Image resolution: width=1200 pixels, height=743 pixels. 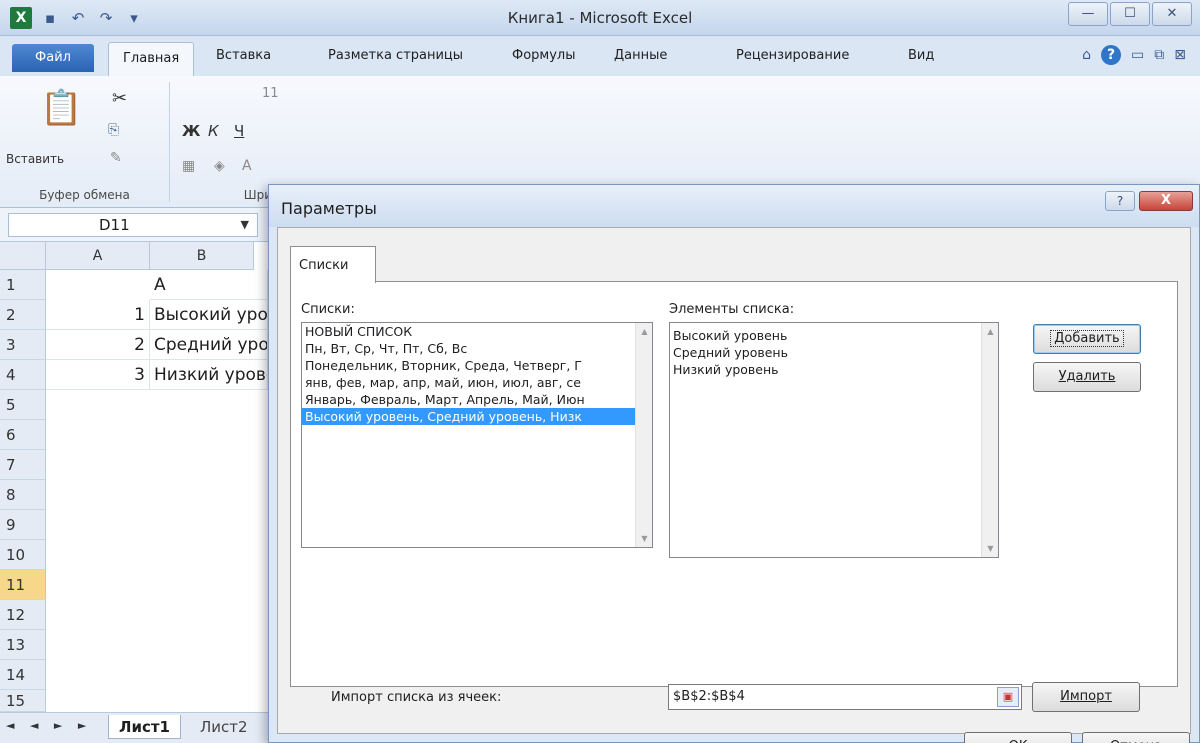 What do you see at coordinates (1137, 55) in the screenshot?
I see `restore-doc-icon: ▭` at bounding box center [1137, 55].